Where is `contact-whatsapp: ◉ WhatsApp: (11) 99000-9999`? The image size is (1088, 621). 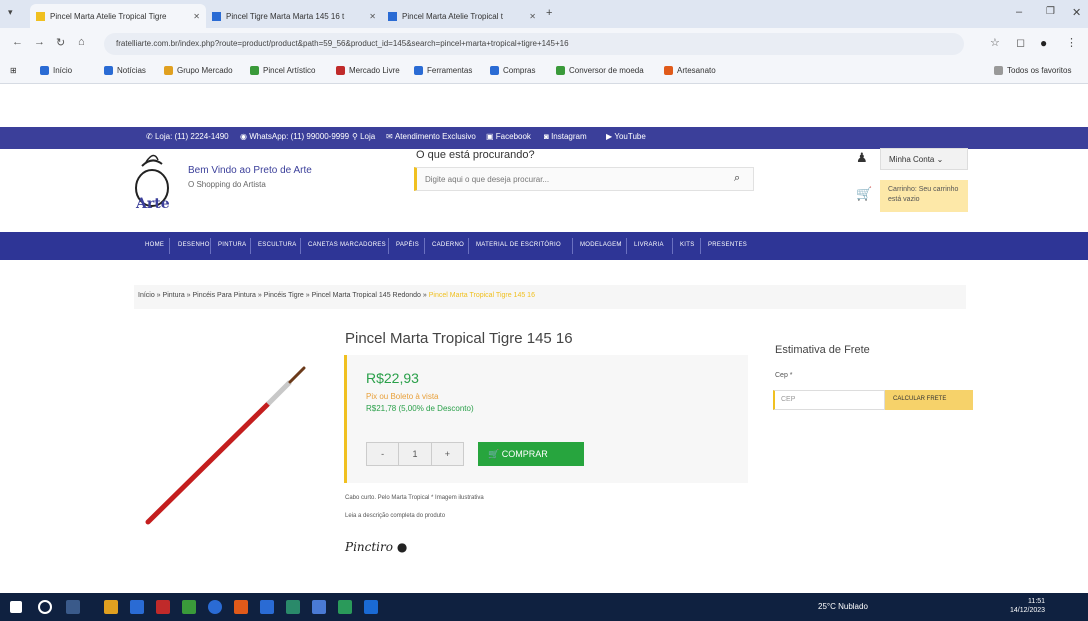
contact-whatsapp: ◉ WhatsApp: (11) 99000-9999 is located at coordinates (294, 136).